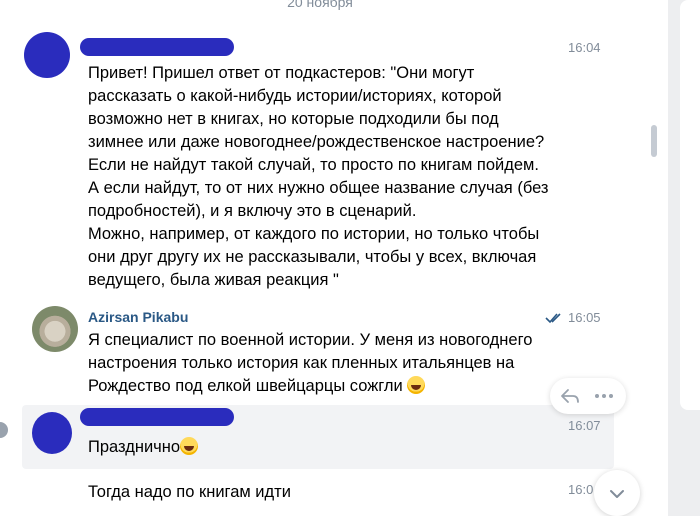  Describe the element at coordinates (553, 318) in the screenshot. I see `read-checkmark-icon` at that location.